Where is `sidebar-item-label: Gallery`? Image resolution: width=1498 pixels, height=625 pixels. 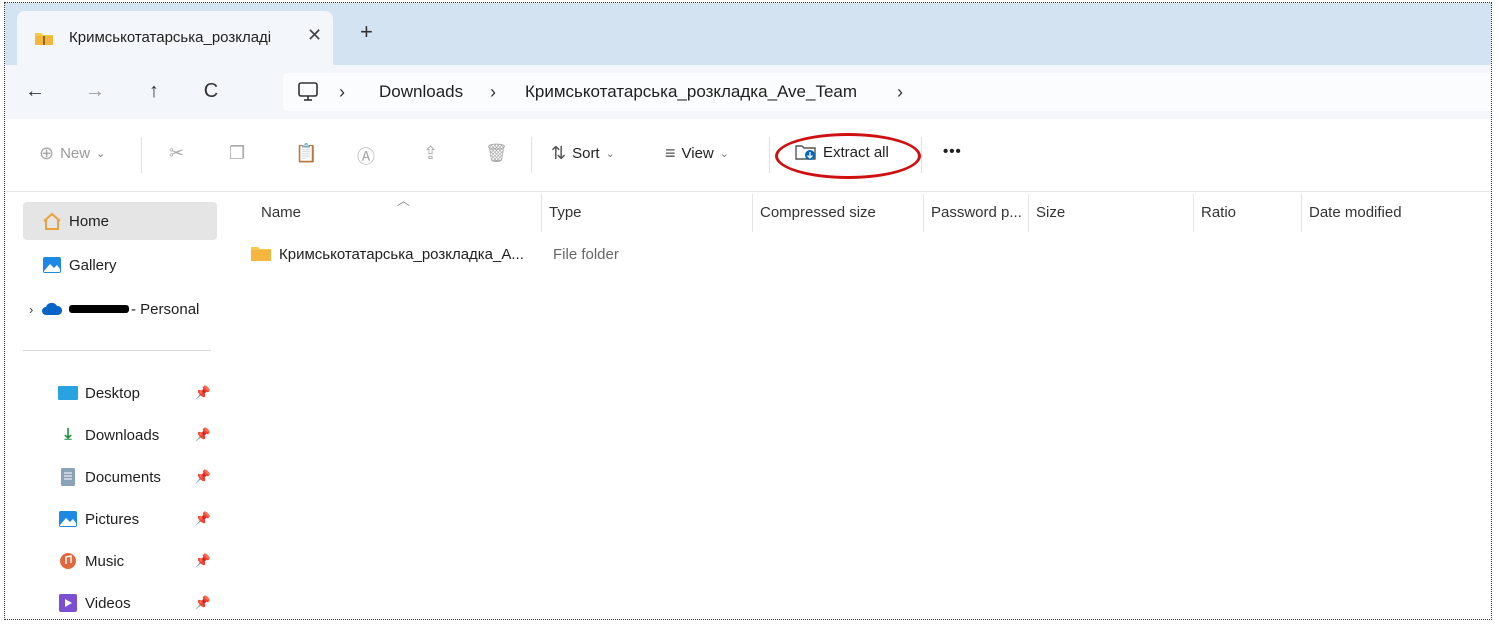 sidebar-item-label: Gallery is located at coordinates (93, 265).